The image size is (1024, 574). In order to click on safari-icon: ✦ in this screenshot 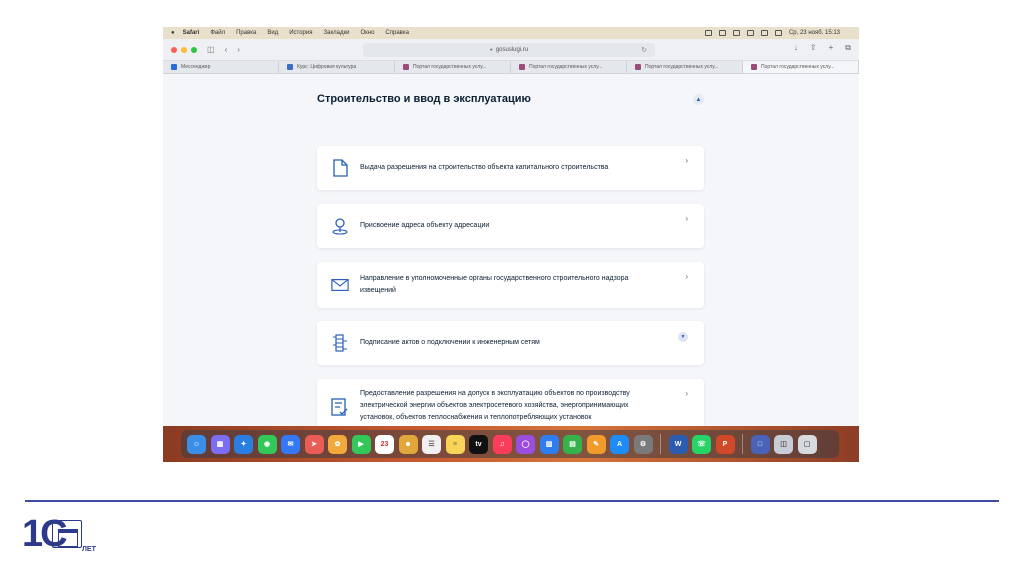, I will do `click(243, 444)`.